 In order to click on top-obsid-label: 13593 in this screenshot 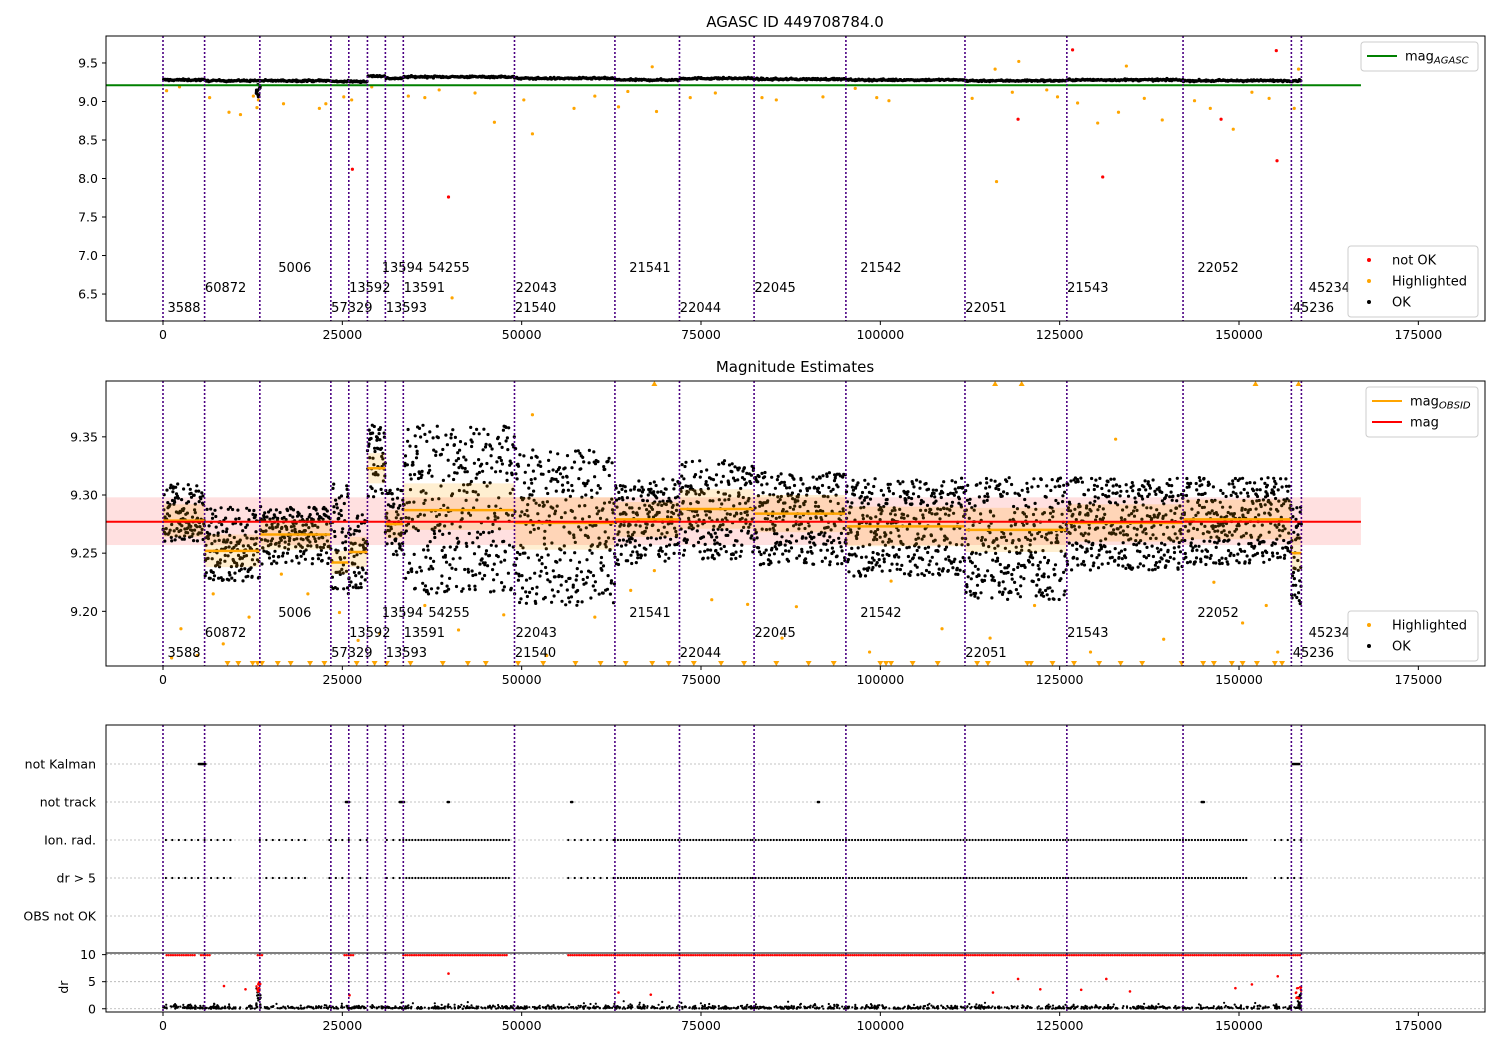, I will do `click(406, 308)`.